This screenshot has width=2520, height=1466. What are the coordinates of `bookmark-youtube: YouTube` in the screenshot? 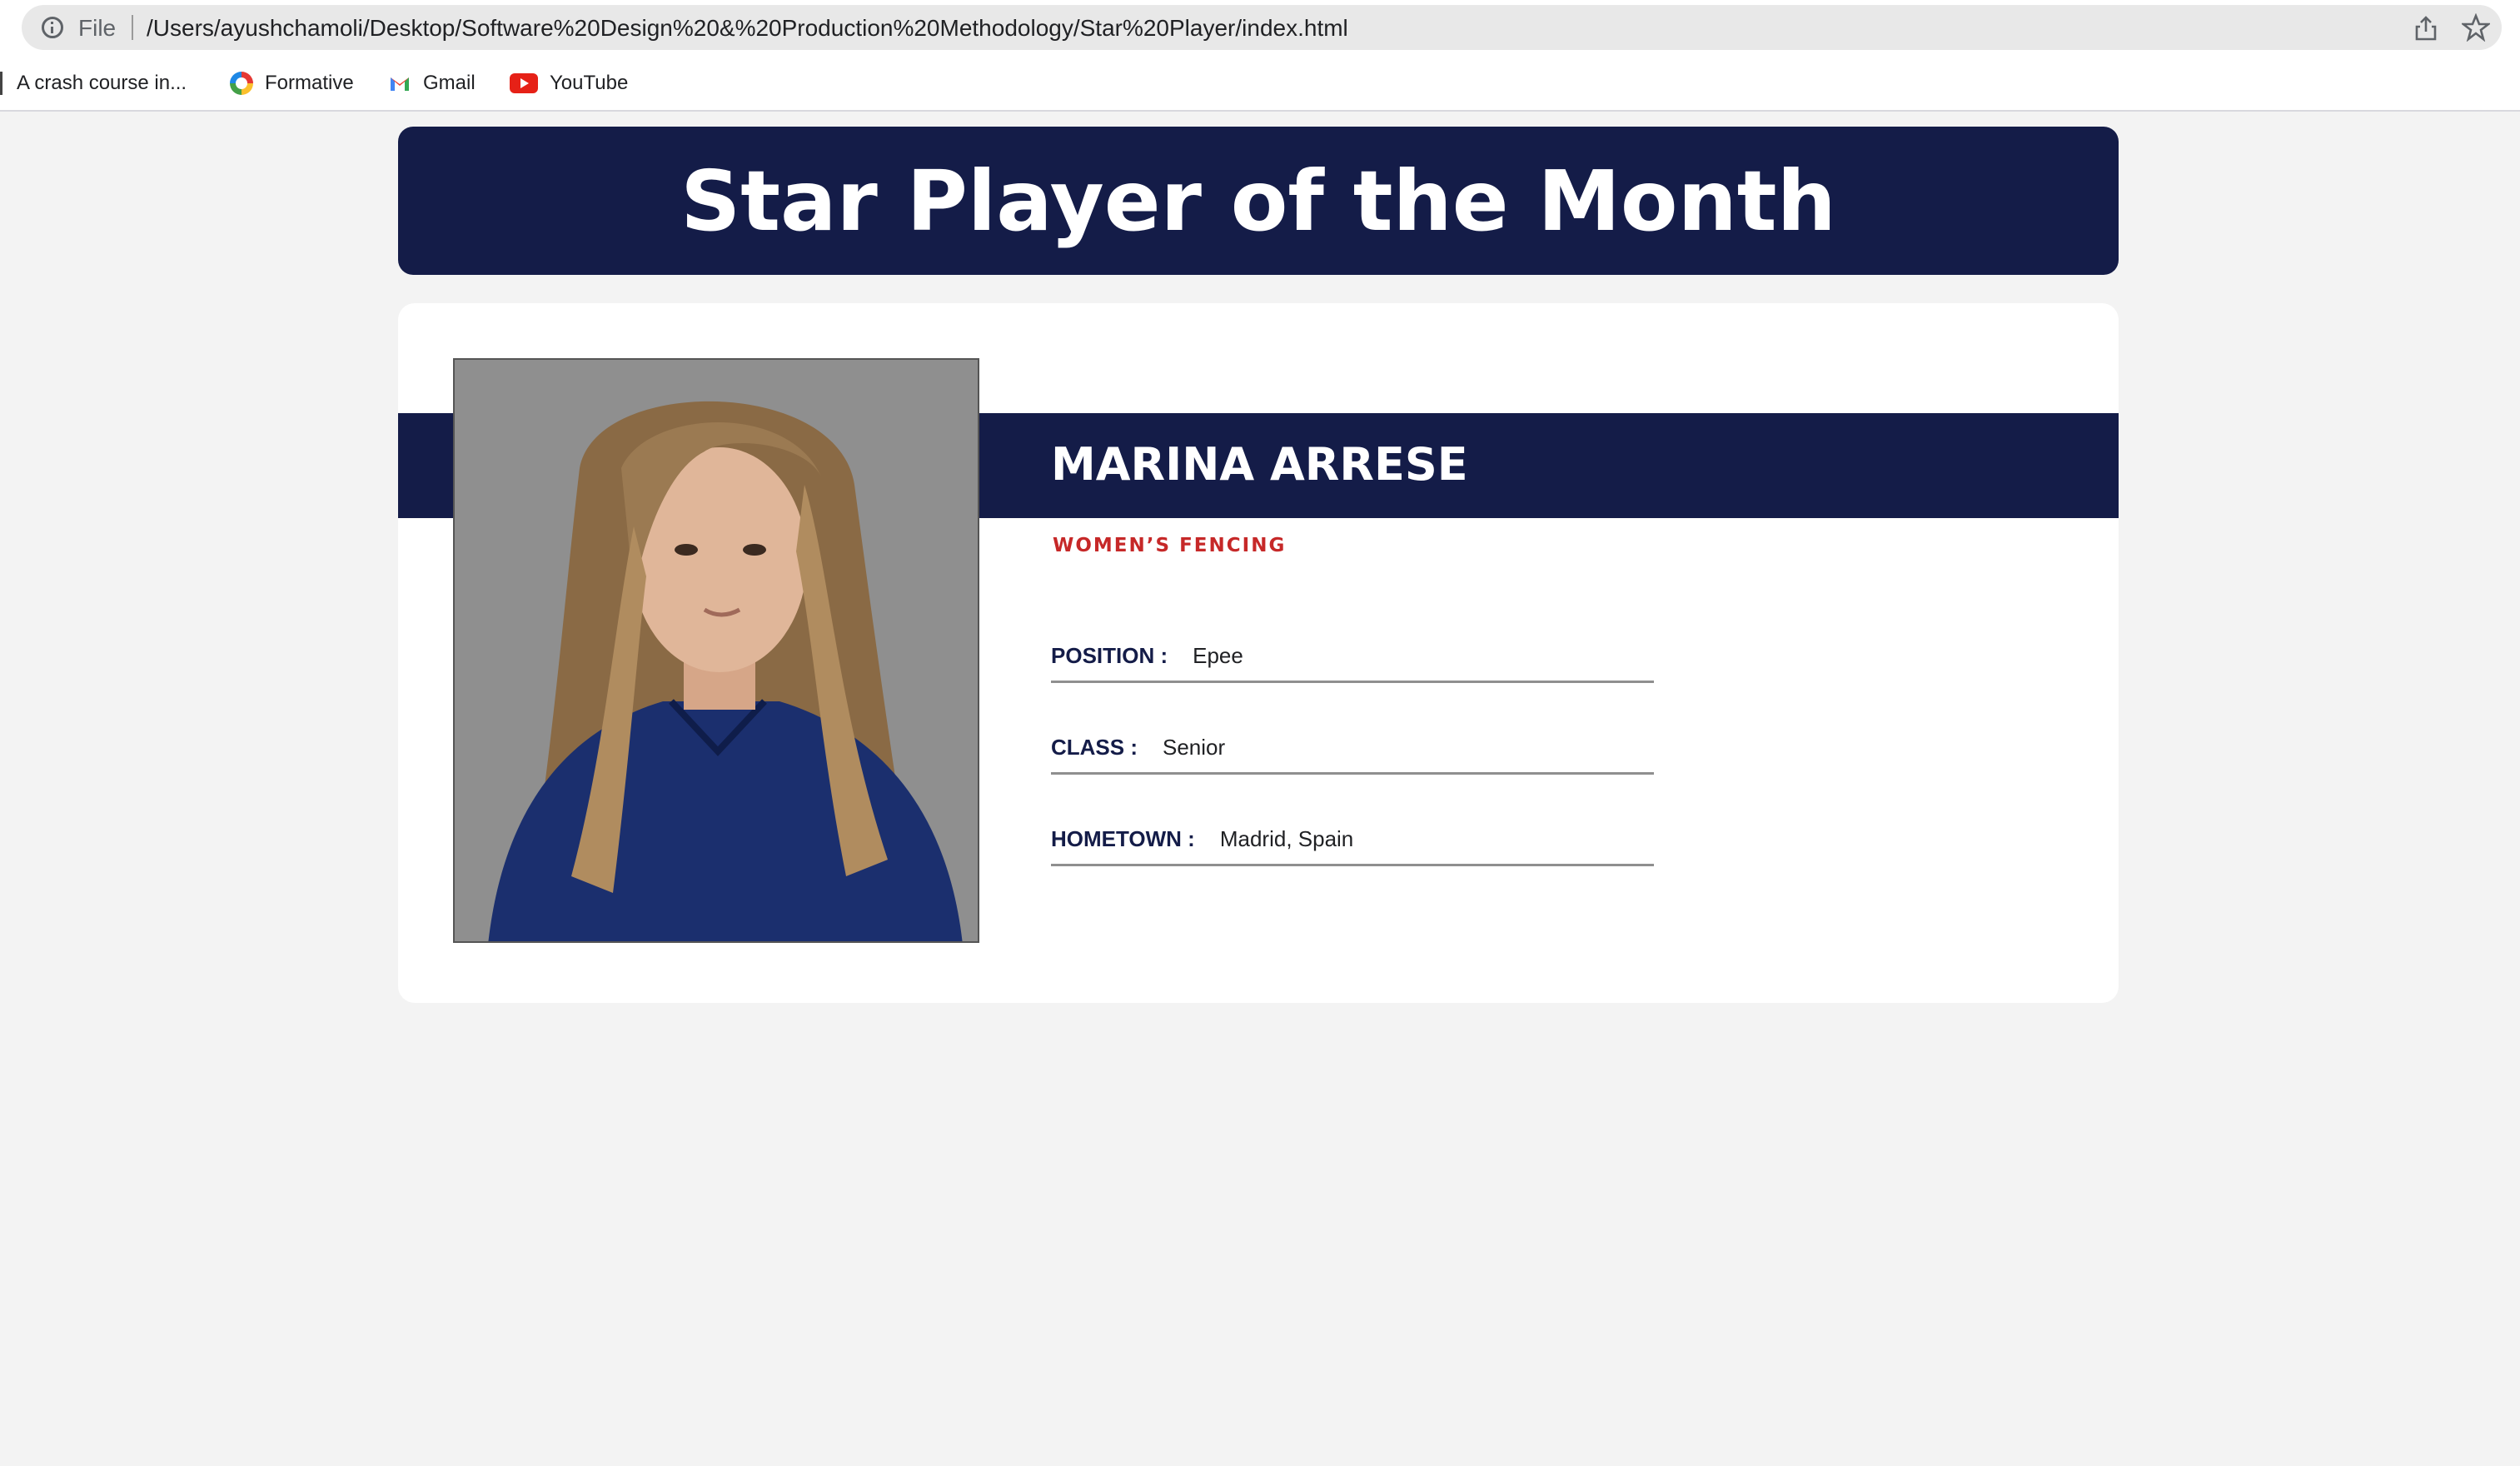 It's located at (569, 83).